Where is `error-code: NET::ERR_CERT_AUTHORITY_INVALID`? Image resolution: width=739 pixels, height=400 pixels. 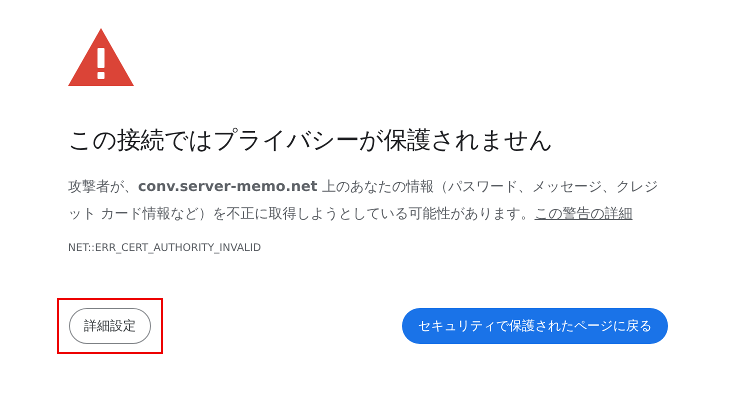 error-code: NET::ERR_CERT_AUTHORITY_INVALID is located at coordinates (165, 248).